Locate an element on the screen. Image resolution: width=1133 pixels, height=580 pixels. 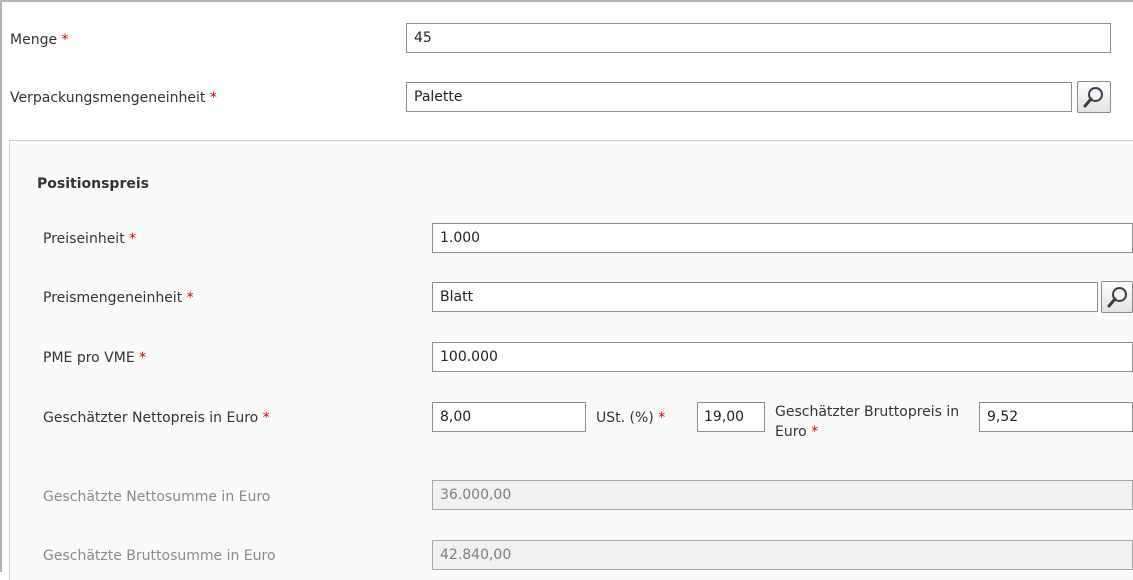
nettopreis-label: Geschätzter Nettopreis in Euro * is located at coordinates (156, 418).